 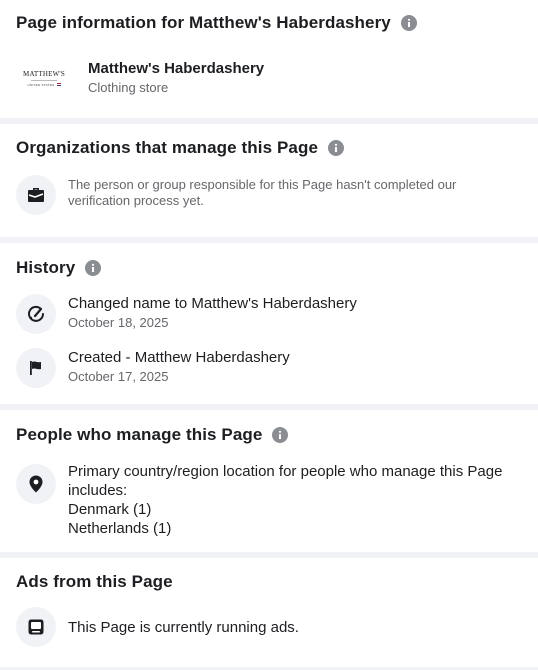 What do you see at coordinates (110, 509) in the screenshot?
I see `country-item: Denmark (1)` at bounding box center [110, 509].